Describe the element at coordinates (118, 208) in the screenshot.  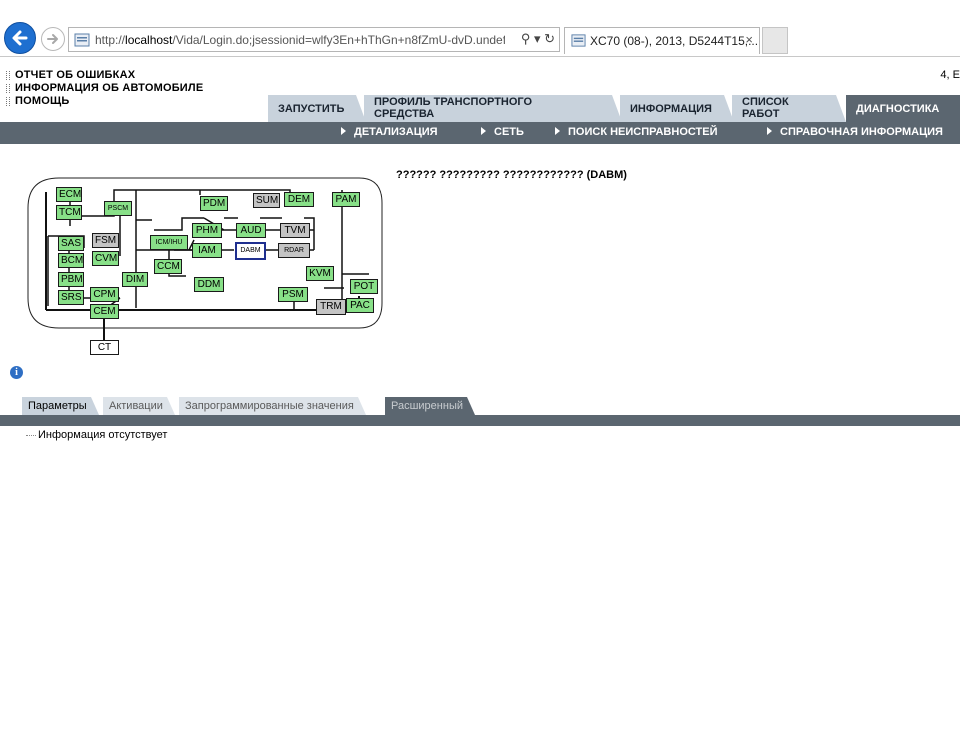
I see `module-pscm: PSCM` at that location.